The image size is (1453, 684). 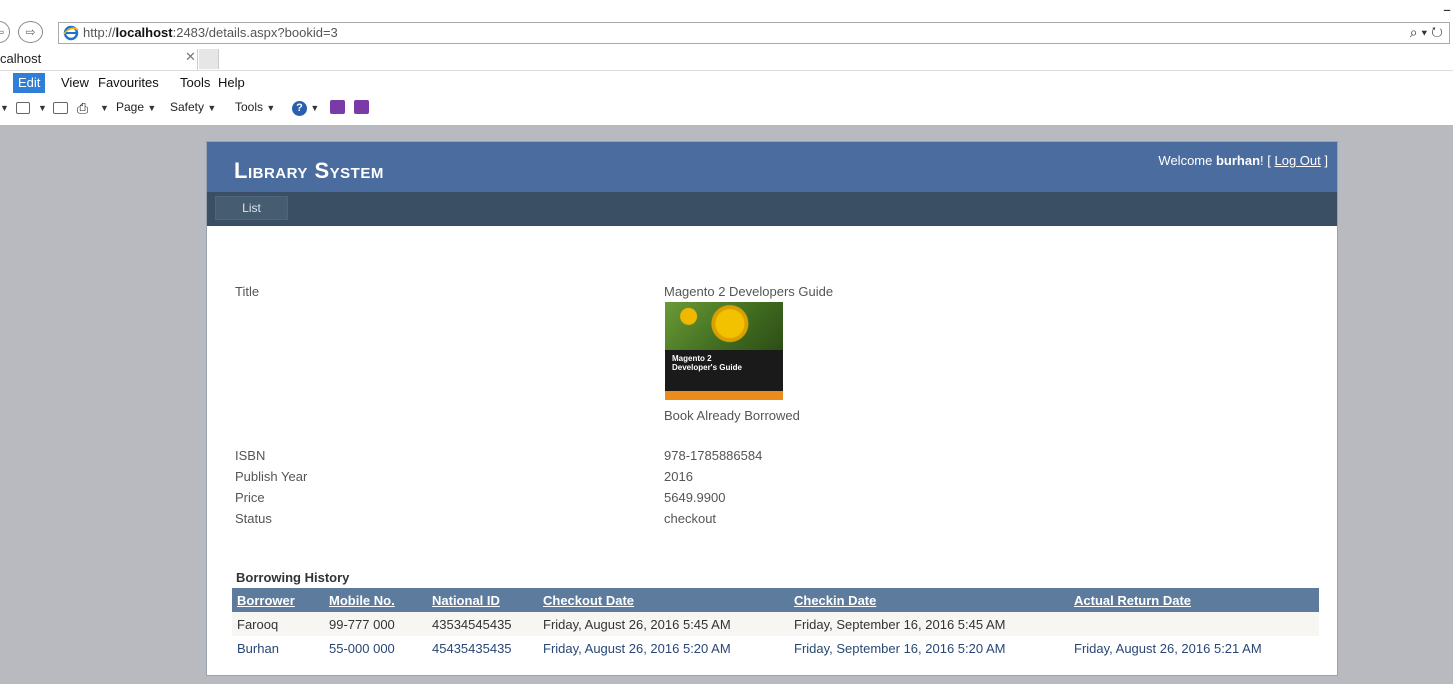 What do you see at coordinates (482, 624) in the screenshot?
I see `cell-national-id: 43534545435` at bounding box center [482, 624].